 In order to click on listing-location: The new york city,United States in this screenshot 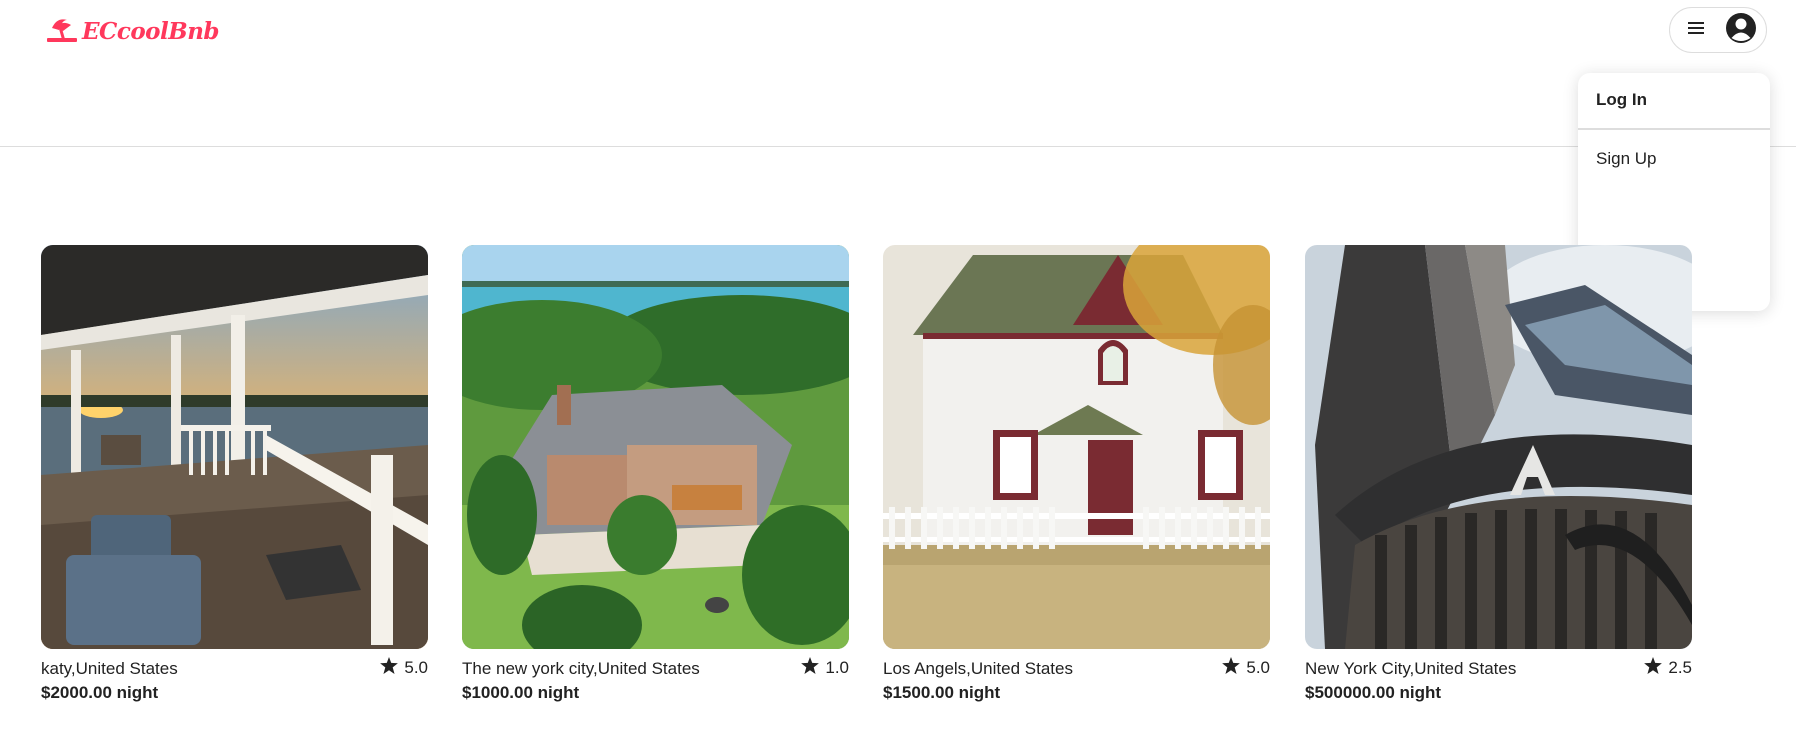, I will do `click(581, 668)`.